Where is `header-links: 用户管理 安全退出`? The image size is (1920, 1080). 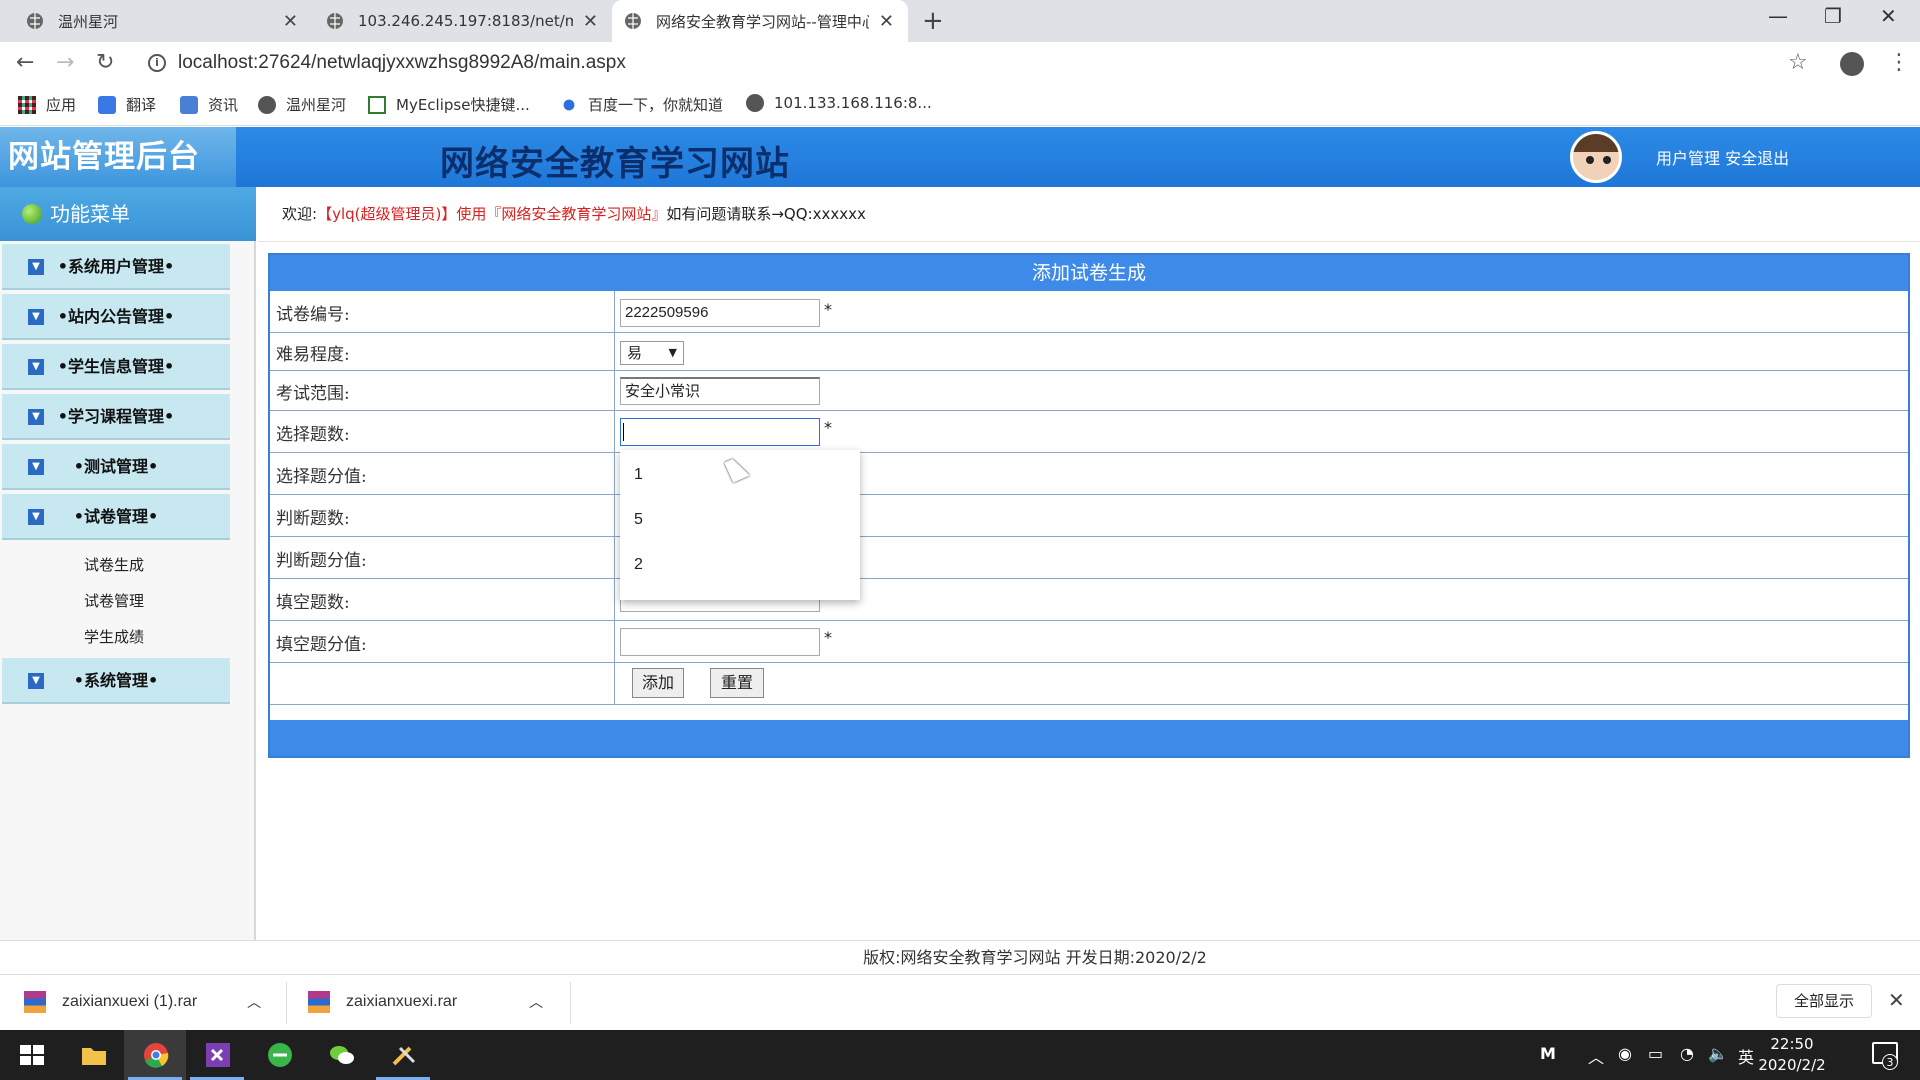
header-links: 用户管理 安全退出 is located at coordinates (1722, 157).